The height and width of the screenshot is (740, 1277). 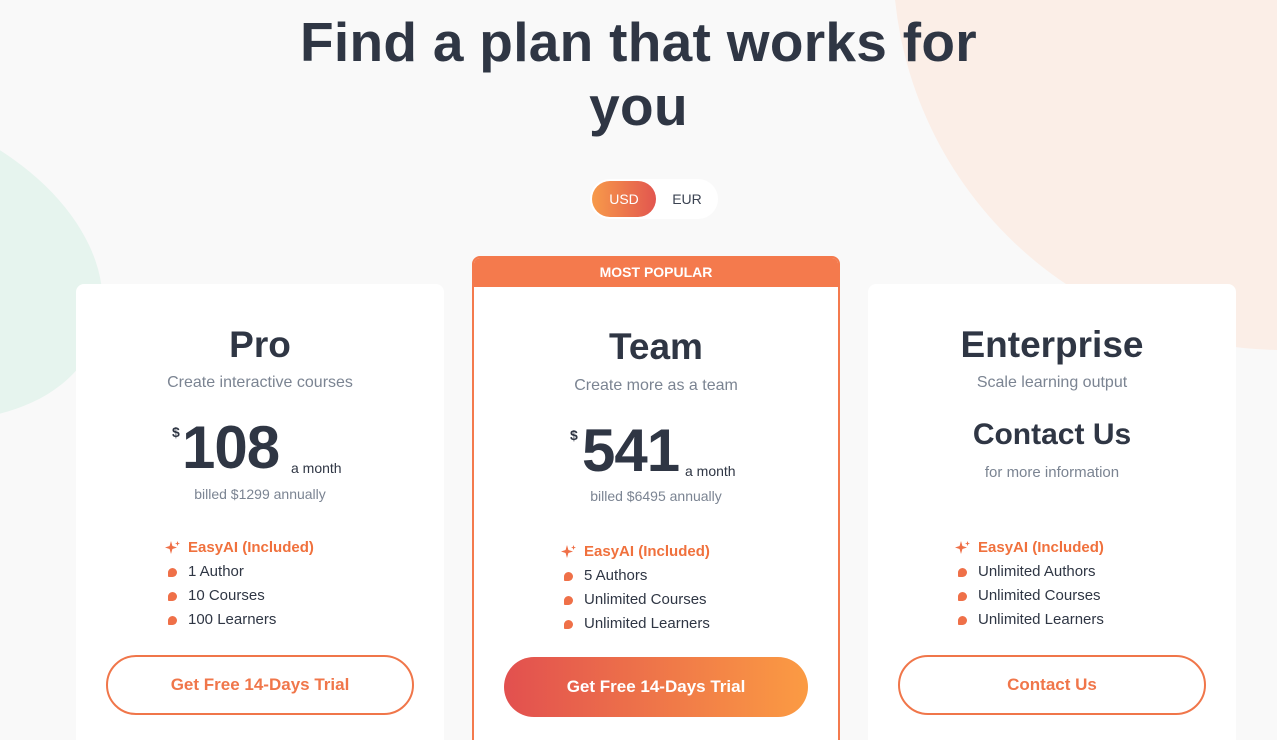 I want to click on currency-usd-button: USD, so click(x=624, y=199).